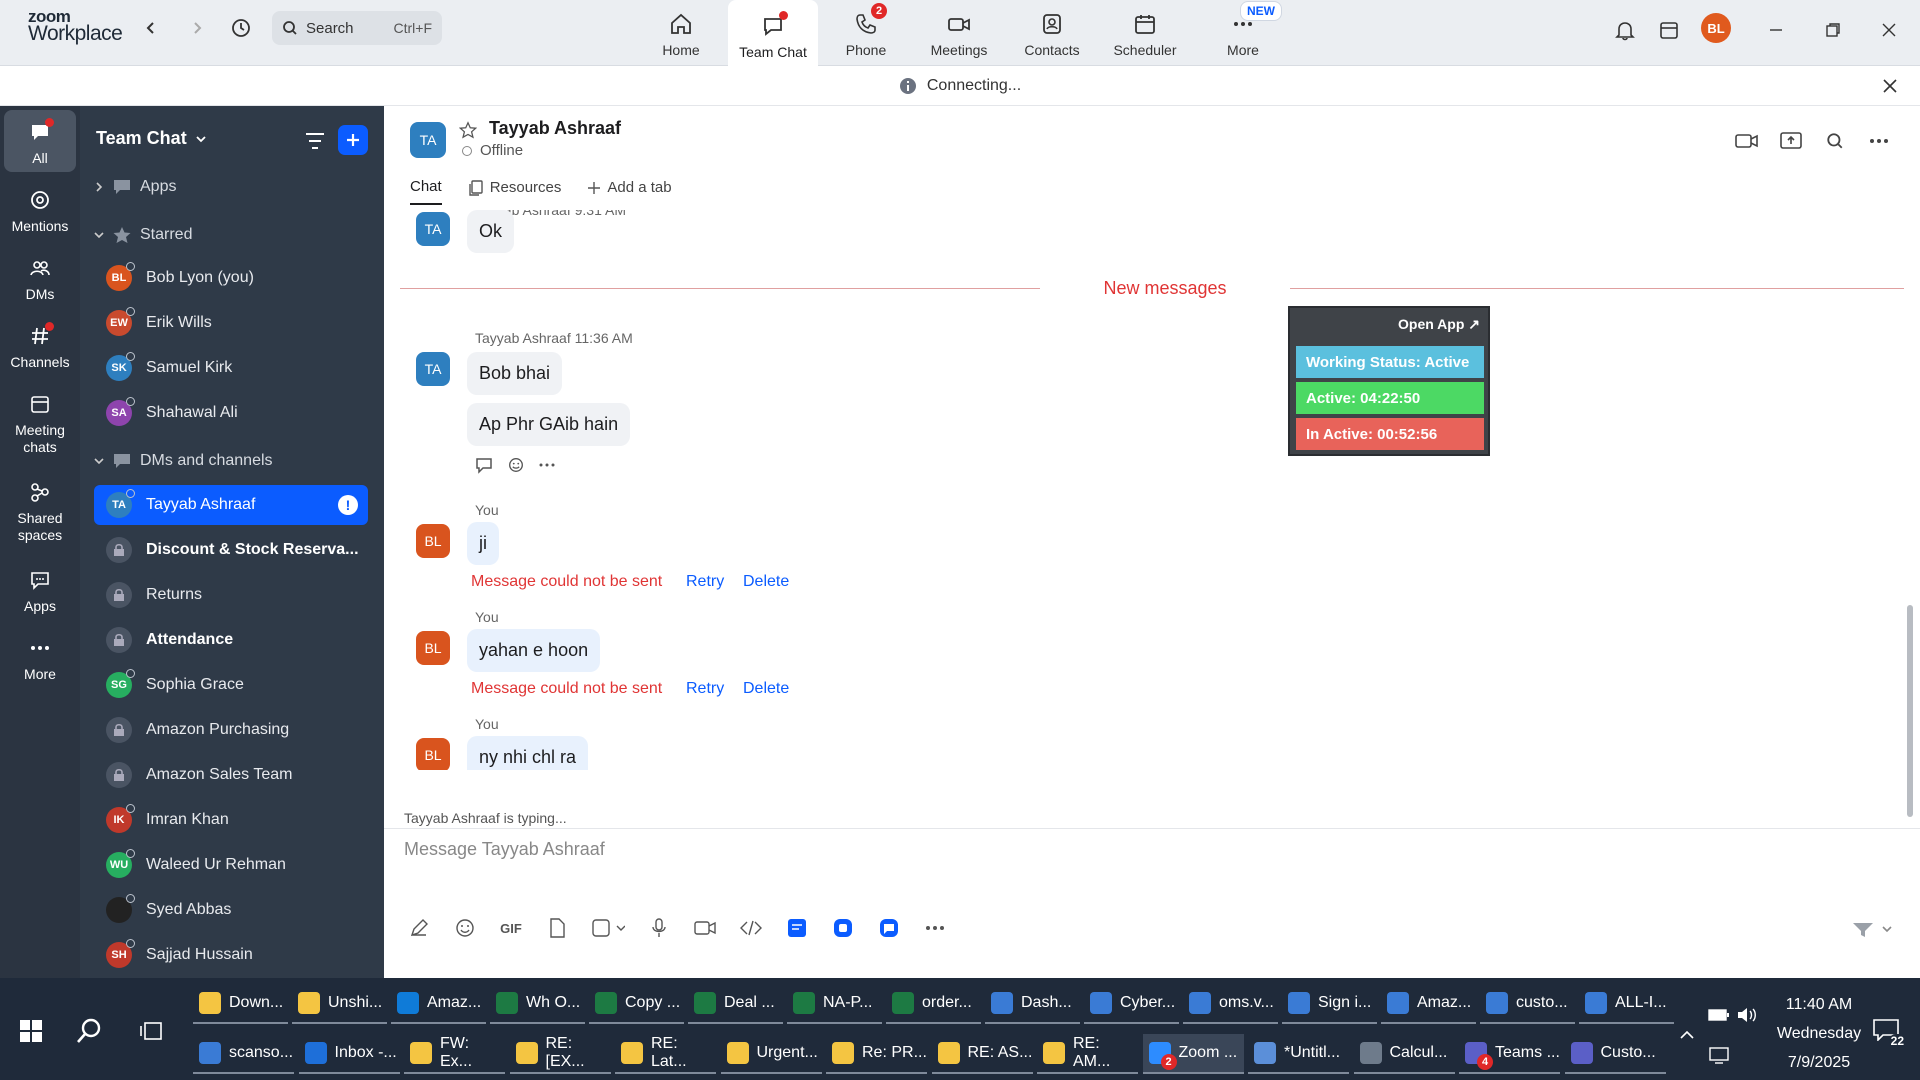 This screenshot has height=1080, width=1920. What do you see at coordinates (1719, 1055) in the screenshot?
I see `network-icon` at bounding box center [1719, 1055].